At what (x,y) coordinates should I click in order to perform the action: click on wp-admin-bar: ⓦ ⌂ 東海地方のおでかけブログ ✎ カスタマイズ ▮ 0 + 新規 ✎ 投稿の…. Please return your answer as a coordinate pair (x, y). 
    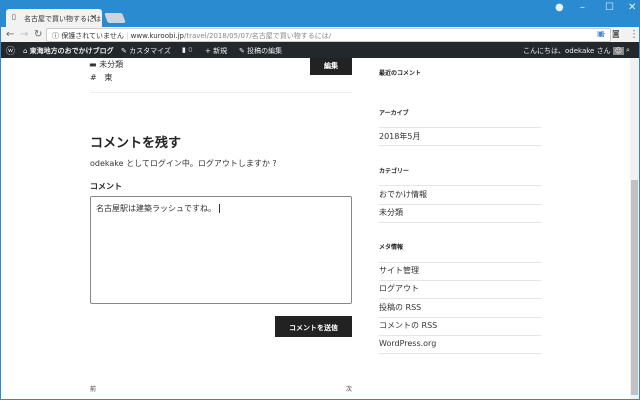
    Looking at the image, I should click on (320, 50).